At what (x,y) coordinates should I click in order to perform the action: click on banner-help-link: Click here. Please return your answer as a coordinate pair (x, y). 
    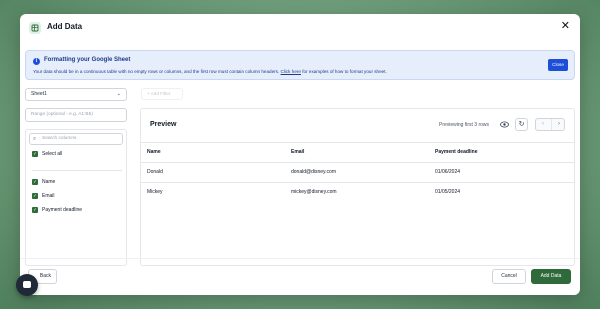
    Looking at the image, I should click on (291, 71).